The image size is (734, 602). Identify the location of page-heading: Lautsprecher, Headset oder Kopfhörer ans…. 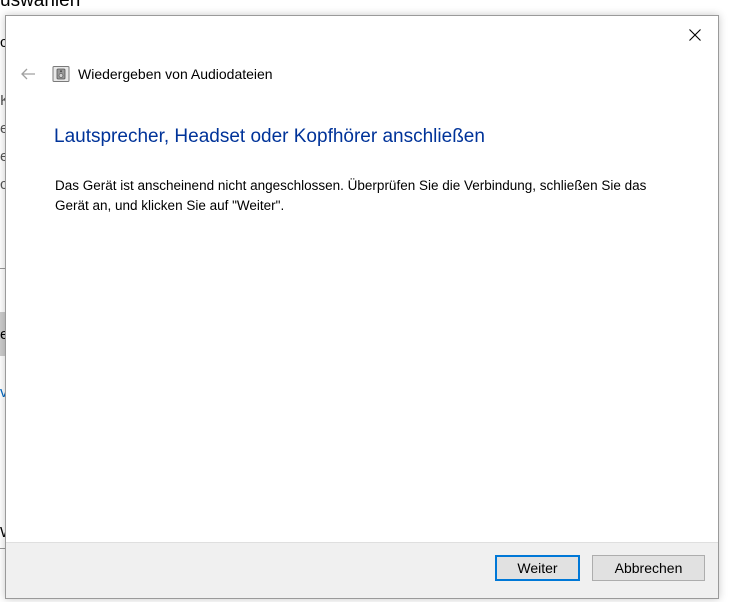
(269, 136).